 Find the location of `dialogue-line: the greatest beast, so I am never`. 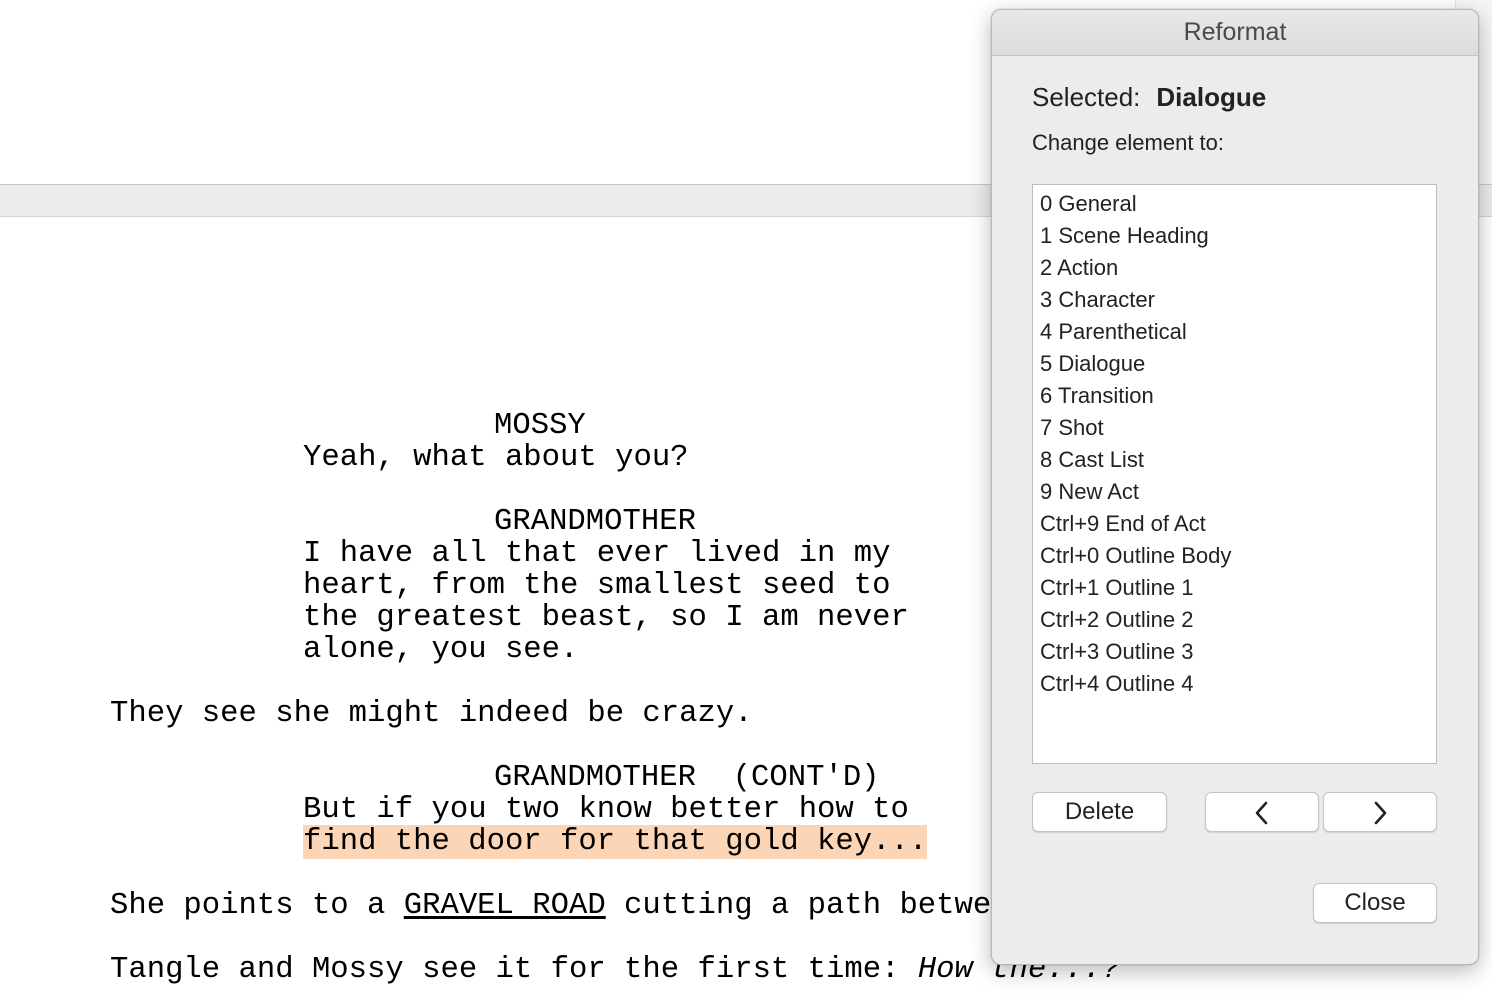

dialogue-line: the greatest beast, so I am never is located at coordinates (606, 618).